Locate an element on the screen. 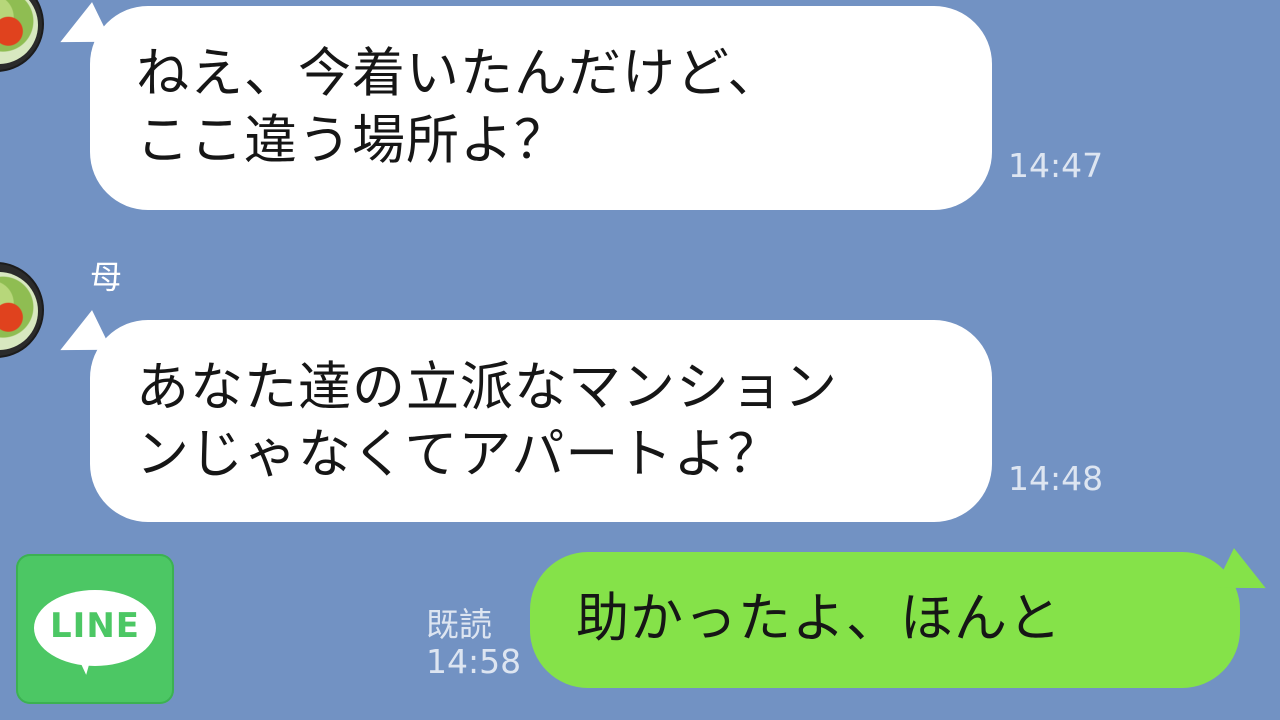 Image resolution: width=1280 pixels, height=720 pixels. message-text: 助かったよ、ほんと is located at coordinates (819, 618).